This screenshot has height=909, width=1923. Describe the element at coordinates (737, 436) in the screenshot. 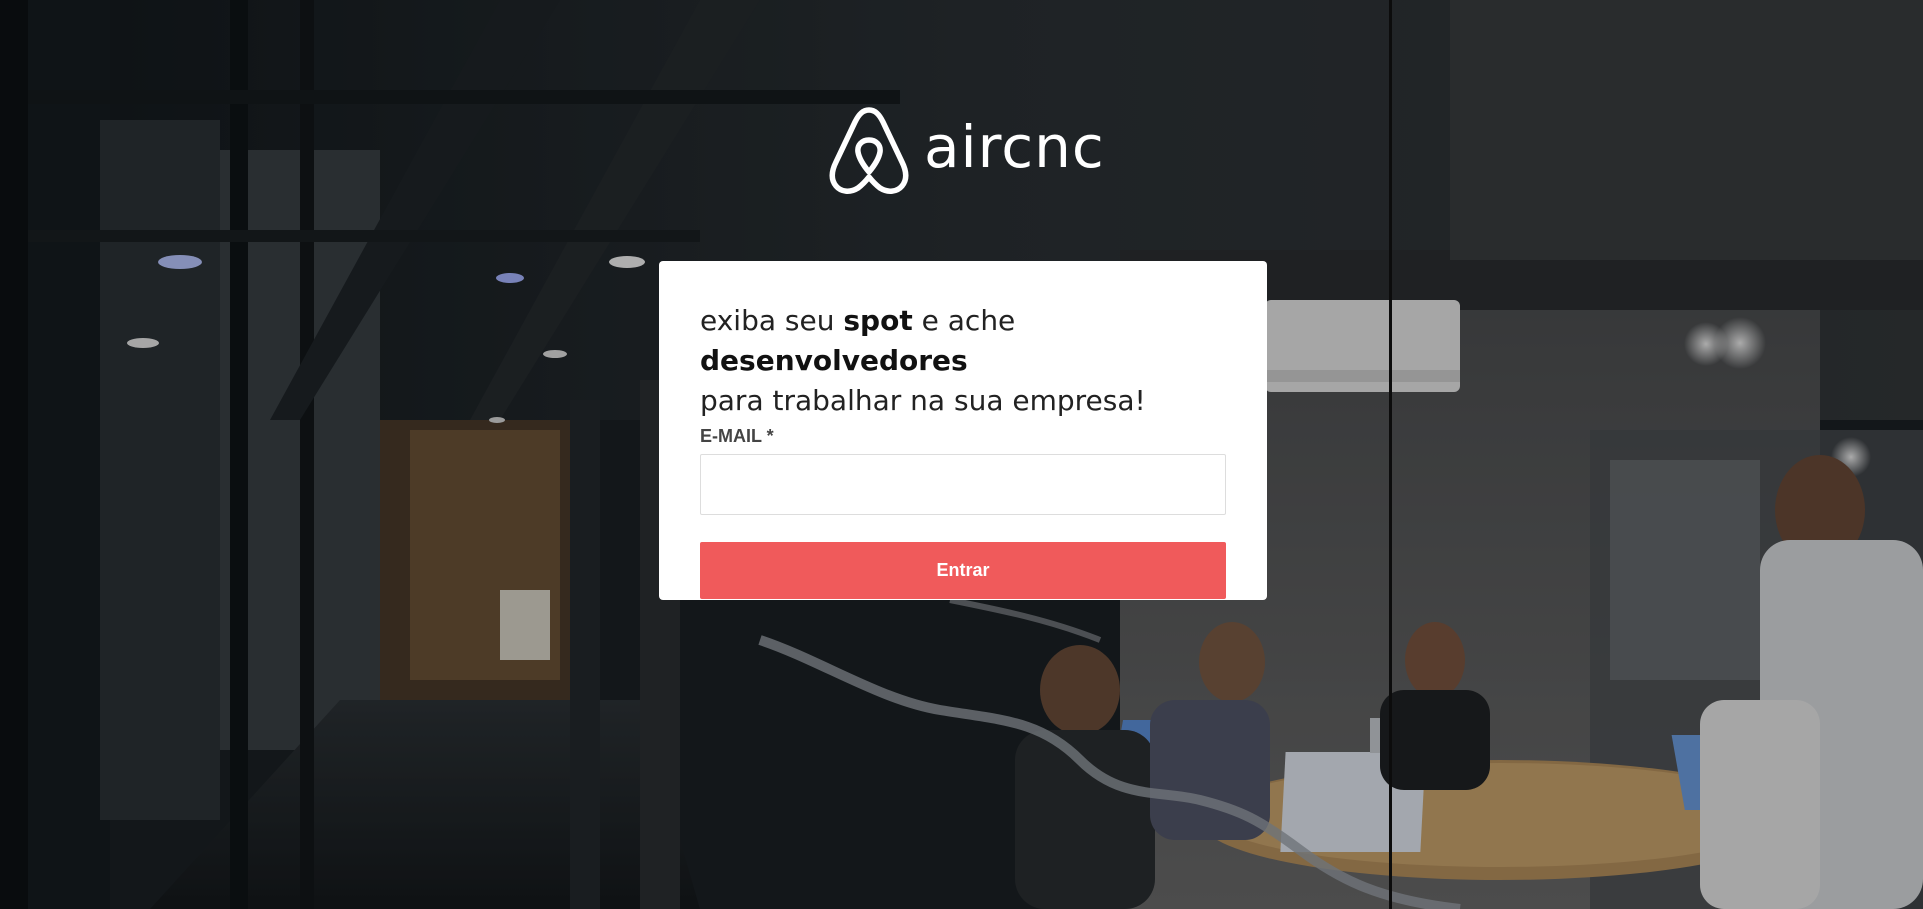

I see `email-label: E-MAIL *` at that location.